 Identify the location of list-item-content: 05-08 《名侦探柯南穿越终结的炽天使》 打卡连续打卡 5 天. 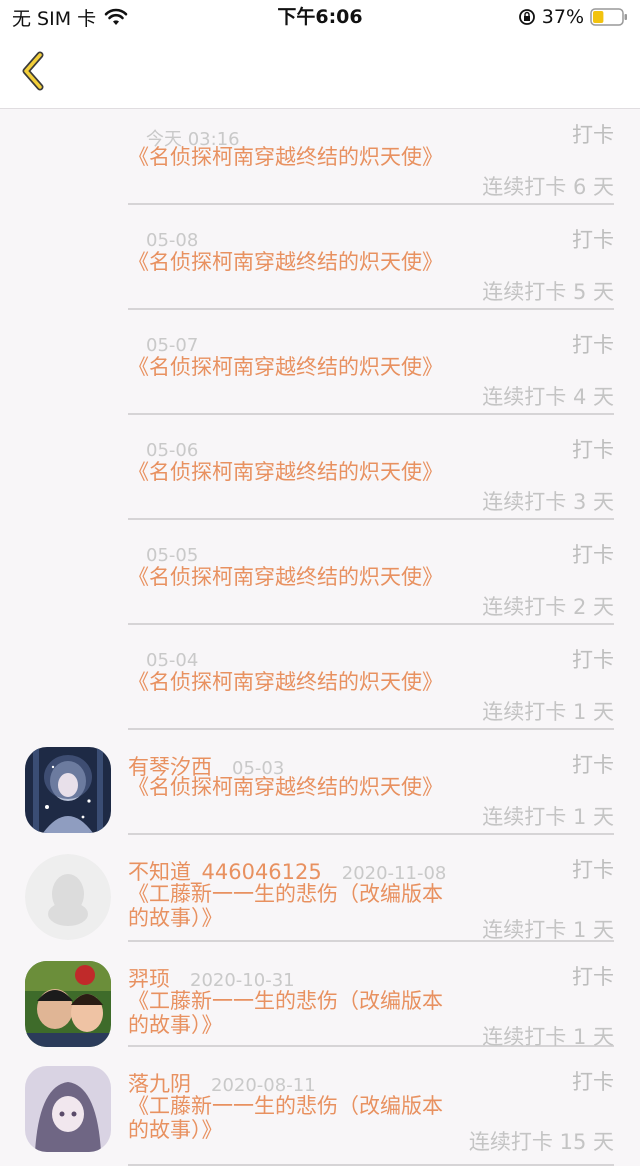
(371, 262).